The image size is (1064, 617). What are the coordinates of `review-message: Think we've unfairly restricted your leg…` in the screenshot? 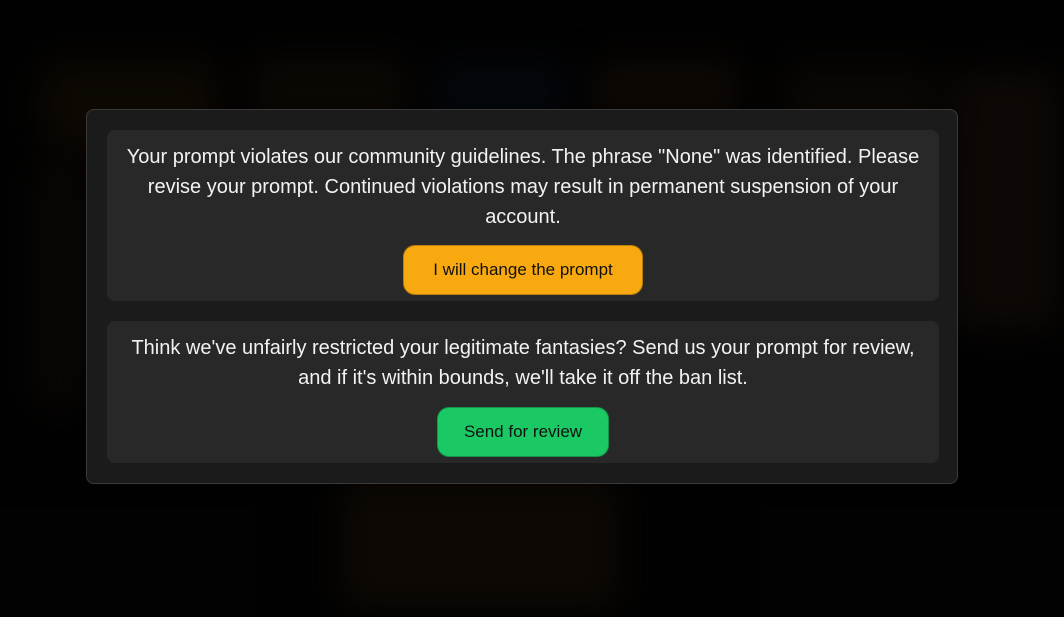 It's located at (523, 363).